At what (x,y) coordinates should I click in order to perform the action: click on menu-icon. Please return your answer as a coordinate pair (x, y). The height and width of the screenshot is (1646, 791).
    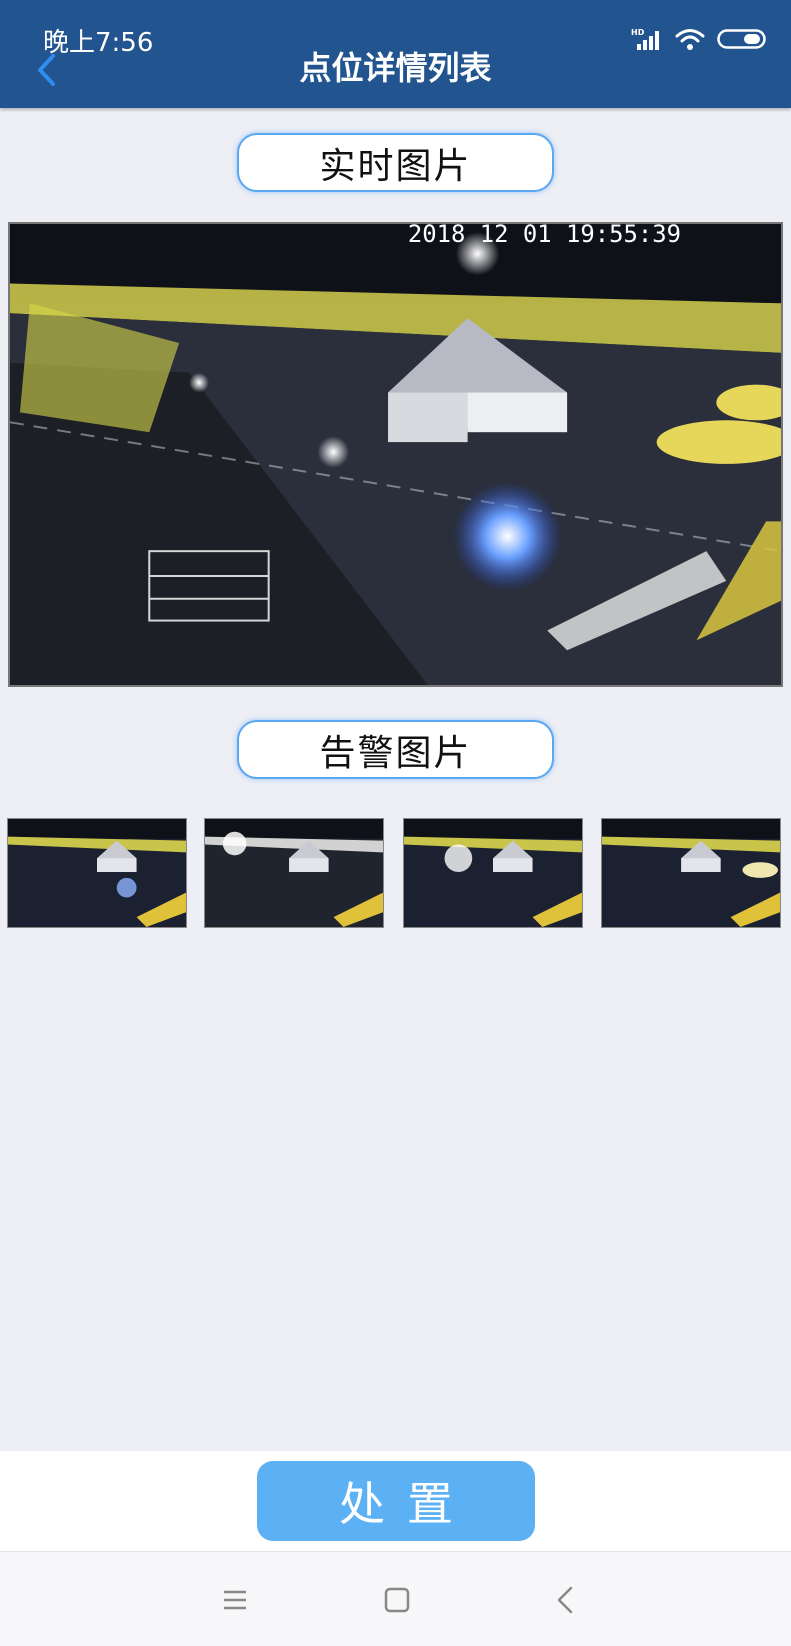
    Looking at the image, I should click on (235, 1602).